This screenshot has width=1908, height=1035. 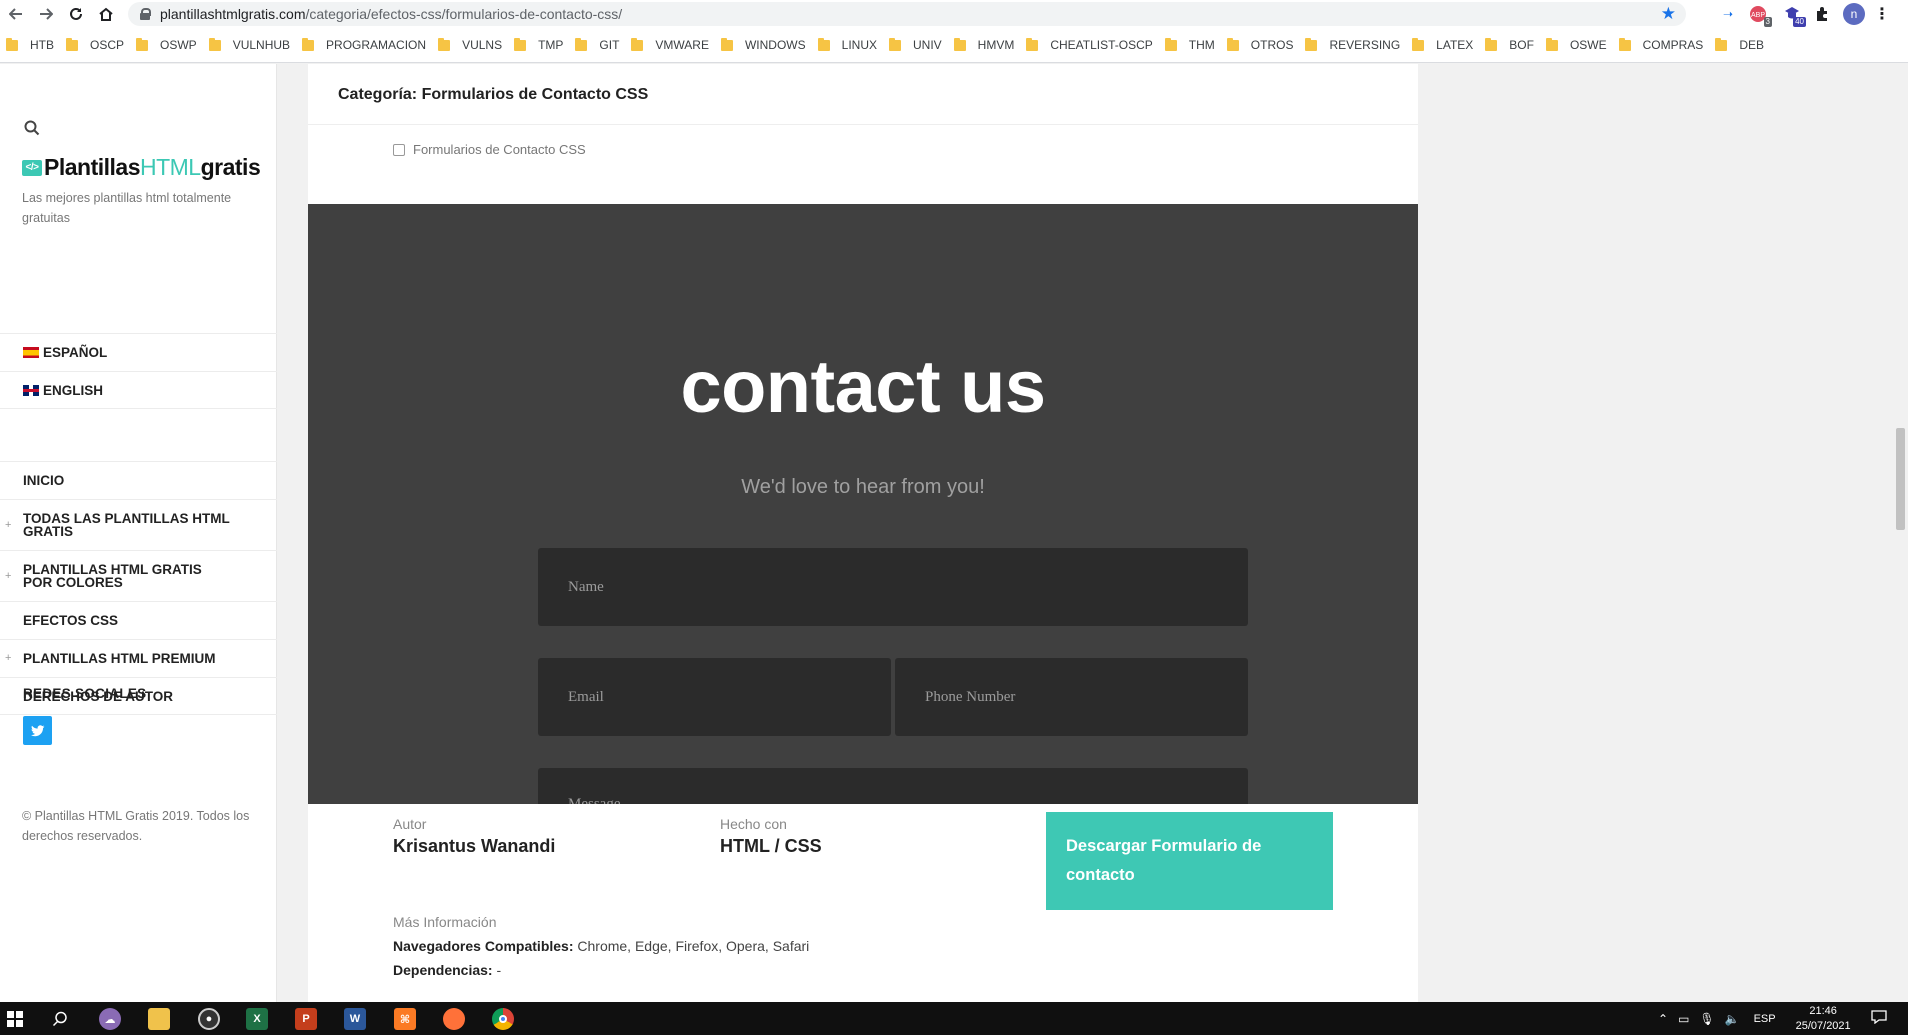 What do you see at coordinates (1358, 45) in the screenshot?
I see `bookmark-folder: REVERSING` at bounding box center [1358, 45].